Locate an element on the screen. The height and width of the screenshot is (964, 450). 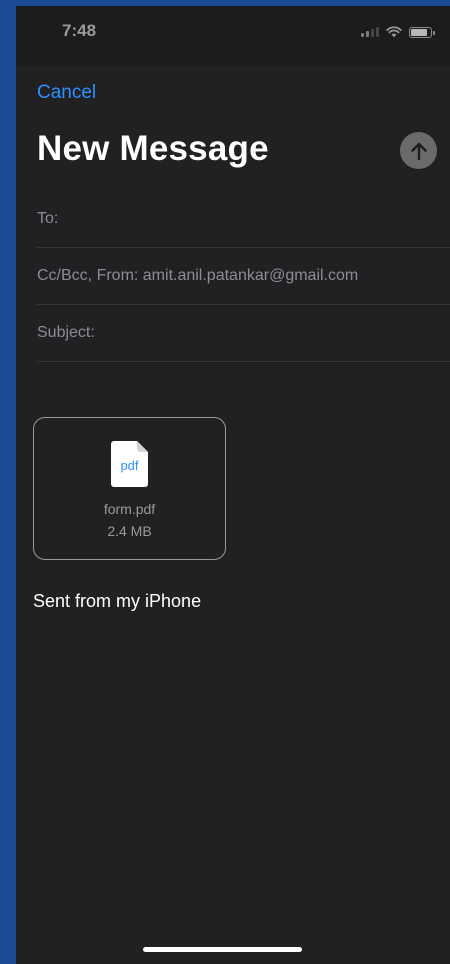
subject-field: Subject: is located at coordinates (243, 334).